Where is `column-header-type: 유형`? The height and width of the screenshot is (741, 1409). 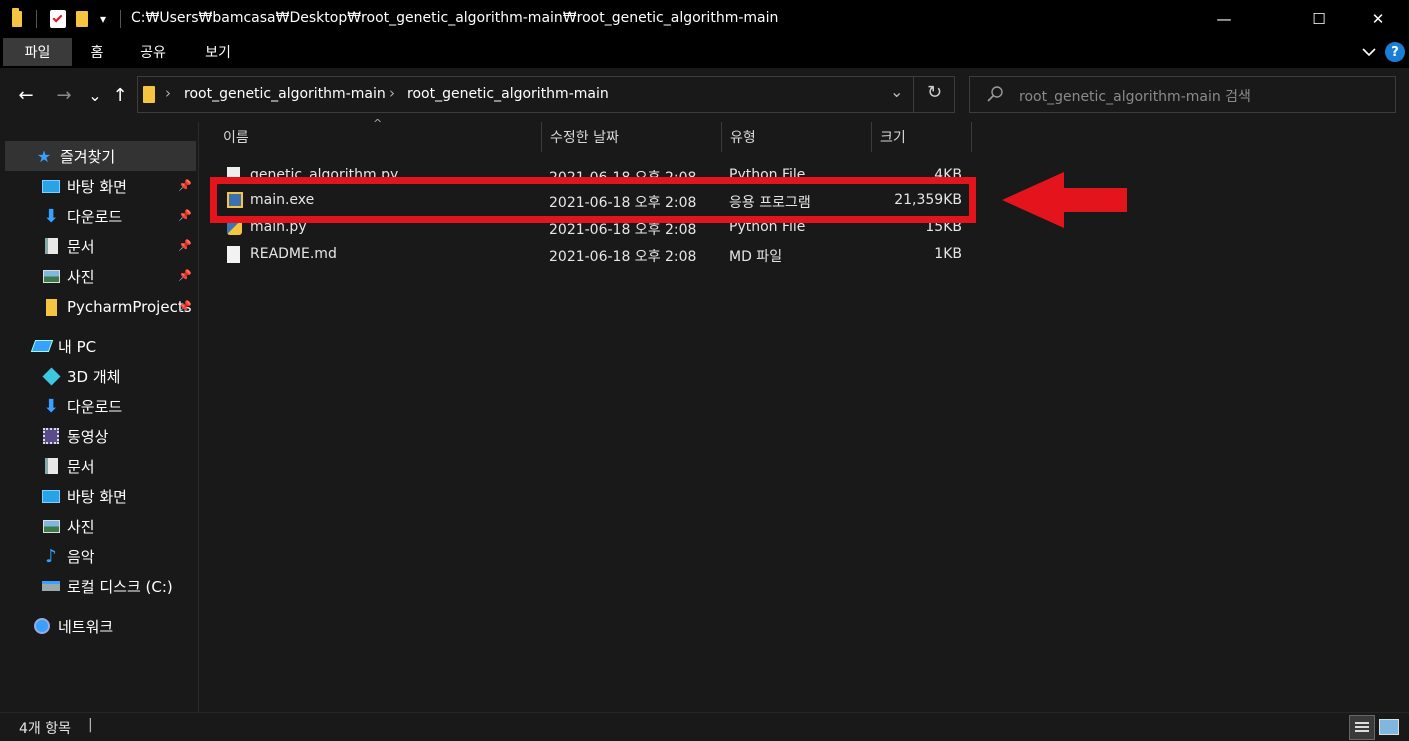 column-header-type: 유형 is located at coordinates (797, 137).